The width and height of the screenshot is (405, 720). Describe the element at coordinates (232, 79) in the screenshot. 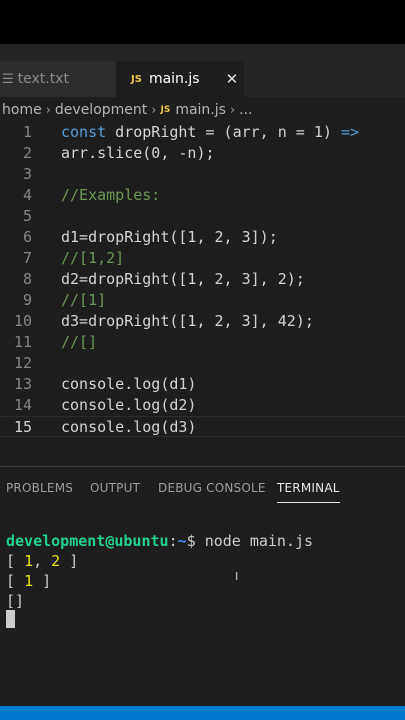

I see `close-icon: ✕` at that location.